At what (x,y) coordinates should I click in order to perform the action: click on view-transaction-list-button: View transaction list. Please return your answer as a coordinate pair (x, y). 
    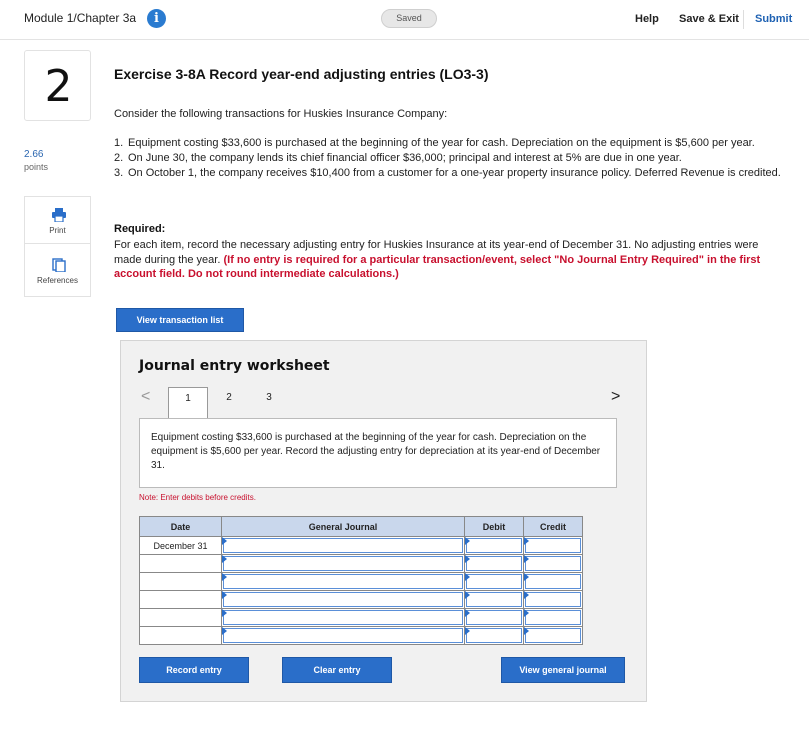
    Looking at the image, I should click on (180, 320).